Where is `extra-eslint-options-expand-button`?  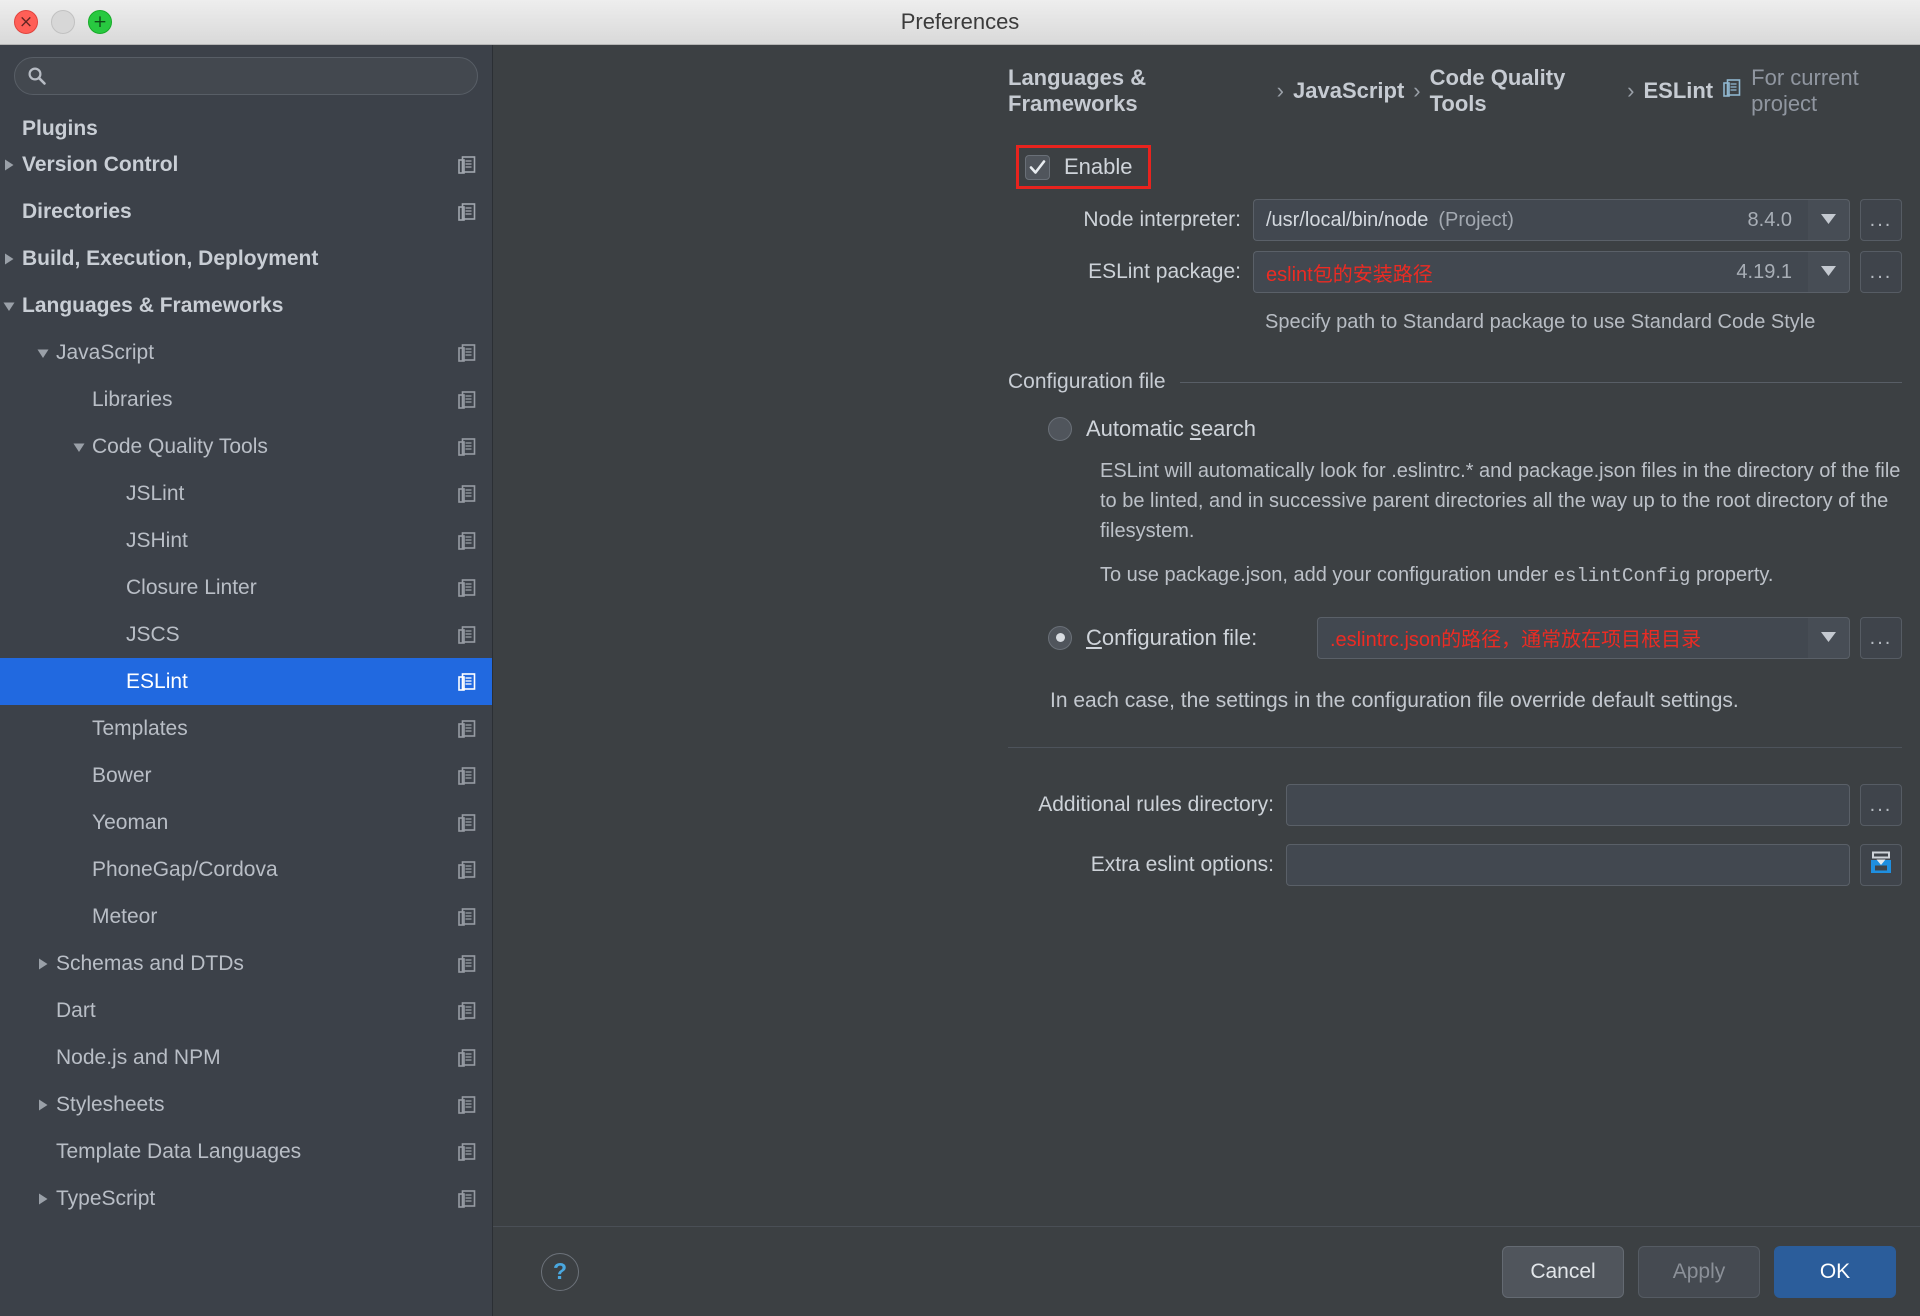 extra-eslint-options-expand-button is located at coordinates (1881, 864).